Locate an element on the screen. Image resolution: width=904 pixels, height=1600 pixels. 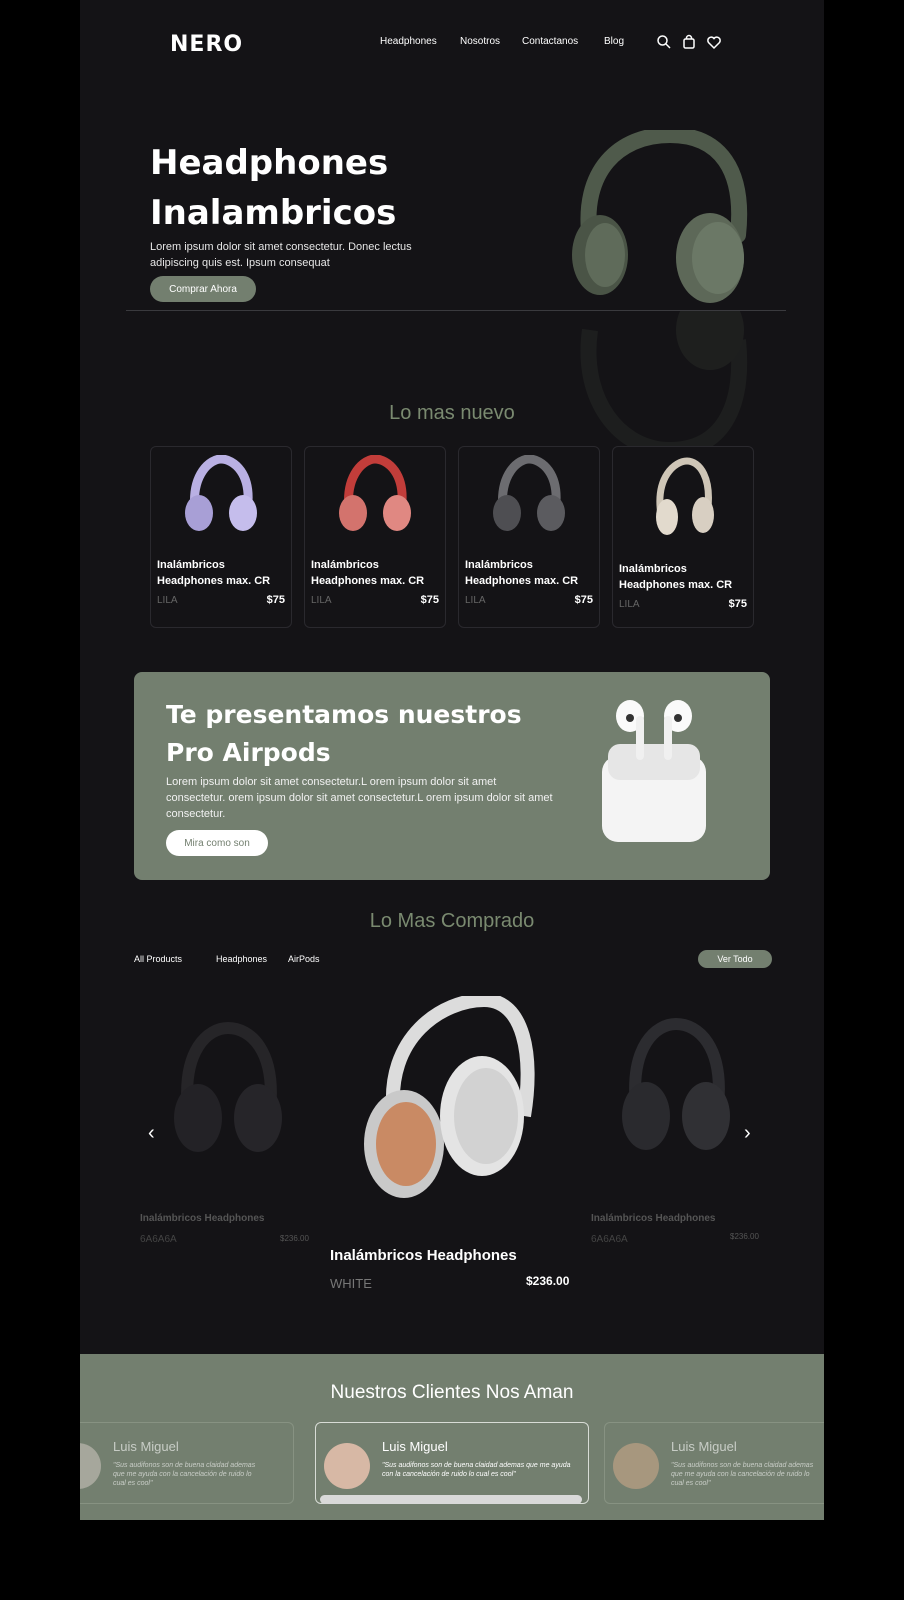
promo-title: Te presentamos nuestros Pro Airpods is located at coordinates (344, 733).